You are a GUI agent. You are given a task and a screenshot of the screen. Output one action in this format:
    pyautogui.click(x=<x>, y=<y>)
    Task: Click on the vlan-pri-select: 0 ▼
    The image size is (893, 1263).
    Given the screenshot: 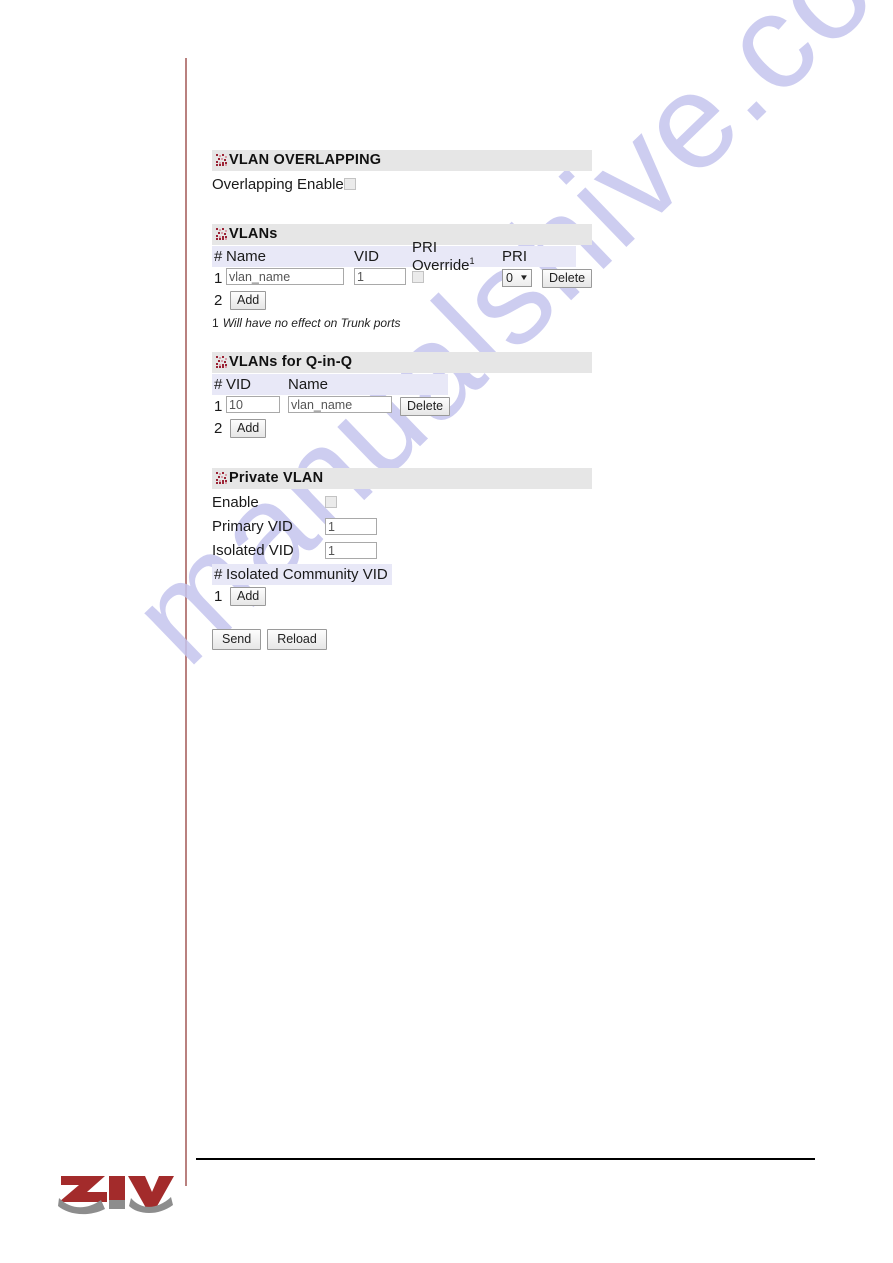 What is the action you would take?
    pyautogui.click(x=517, y=278)
    